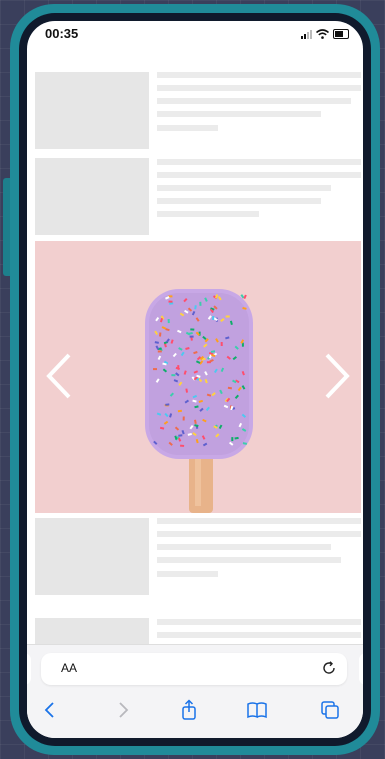 The image size is (385, 759). I want to click on reload-icon, so click(329, 668).